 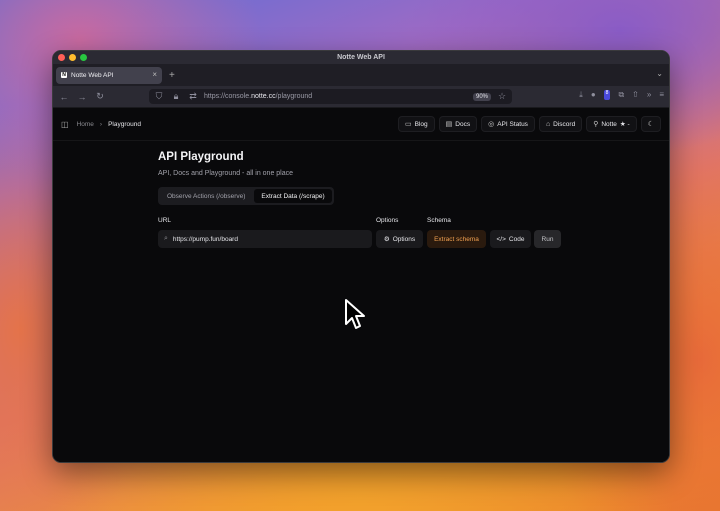 I want to click on extensions-puzzle-icon: ⧉, so click(x=621, y=95).